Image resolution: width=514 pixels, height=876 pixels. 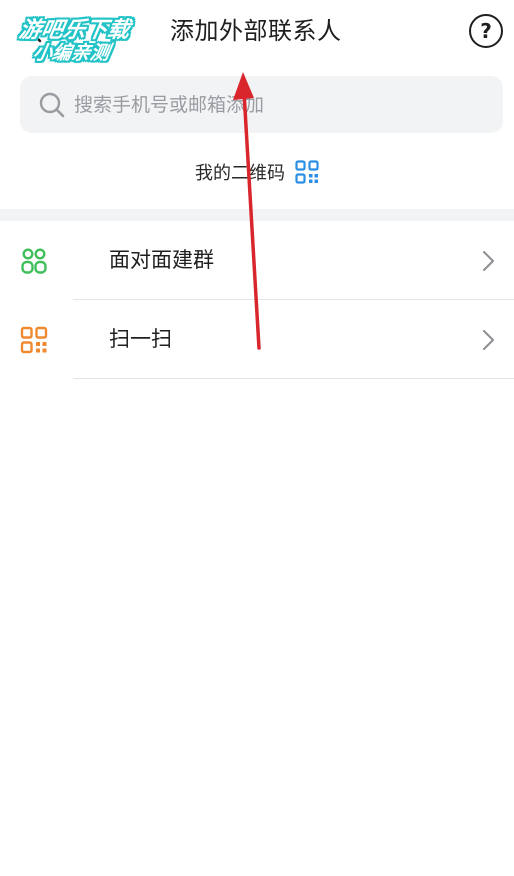 What do you see at coordinates (161, 260) in the screenshot?
I see `list-item-label: 面对面建群` at bounding box center [161, 260].